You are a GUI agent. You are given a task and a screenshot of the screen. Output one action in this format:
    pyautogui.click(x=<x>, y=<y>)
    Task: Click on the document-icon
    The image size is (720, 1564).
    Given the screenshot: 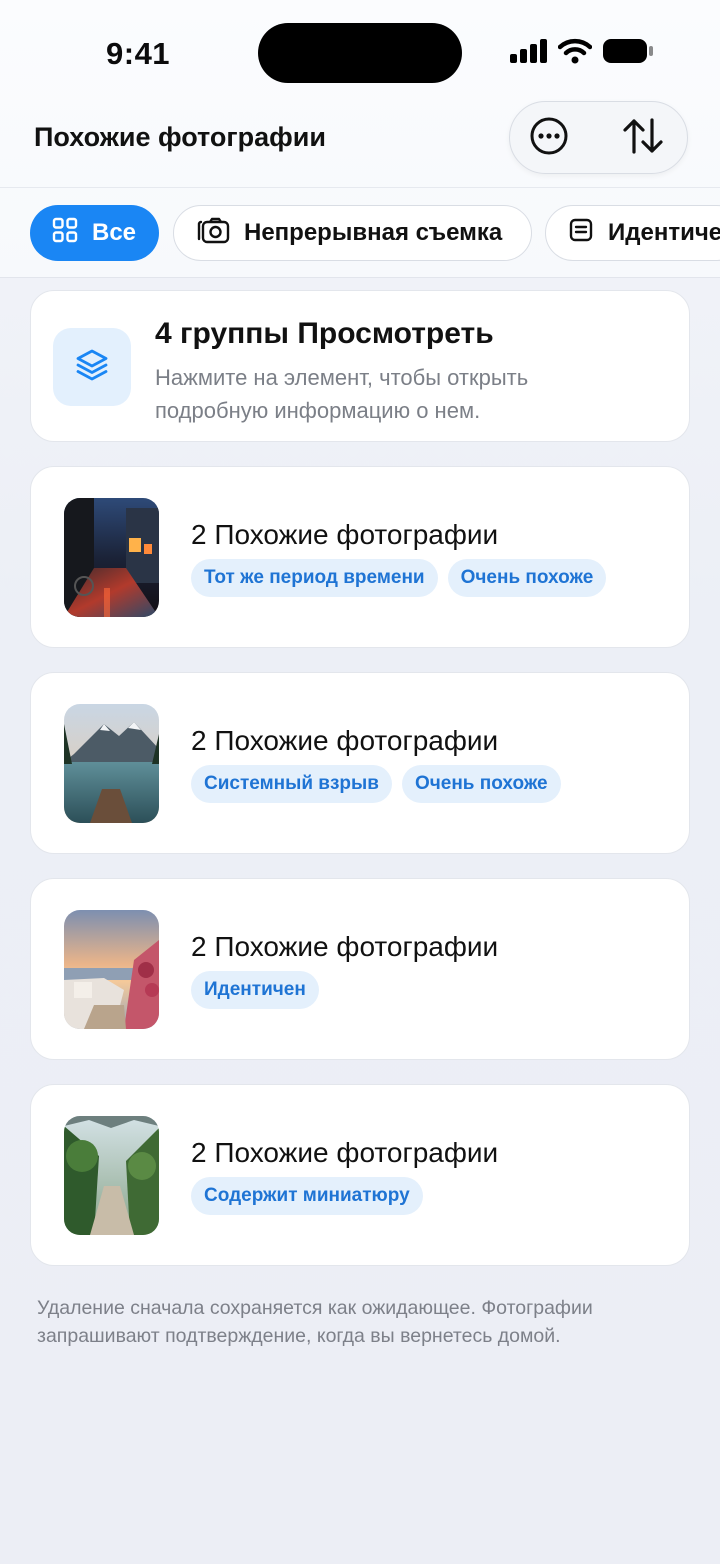 What is the action you would take?
    pyautogui.click(x=581, y=233)
    